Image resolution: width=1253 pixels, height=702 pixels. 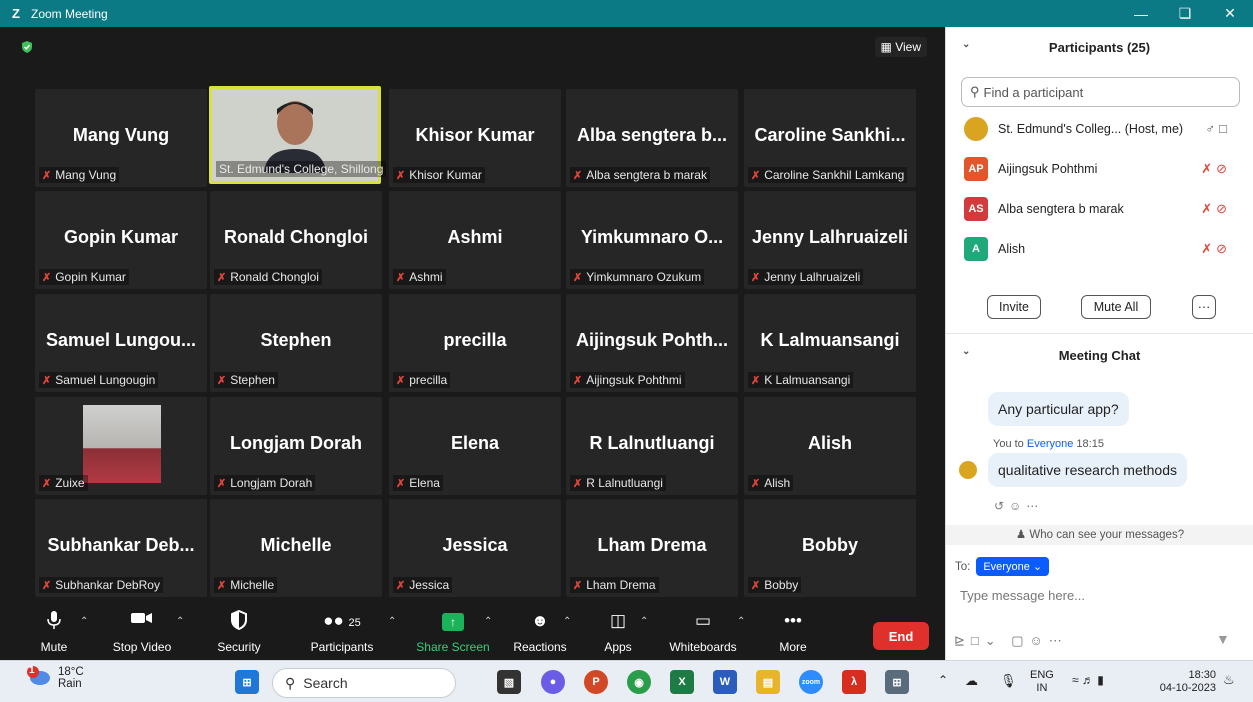 I want to click on more-button: ••• More, so click(x=793, y=632).